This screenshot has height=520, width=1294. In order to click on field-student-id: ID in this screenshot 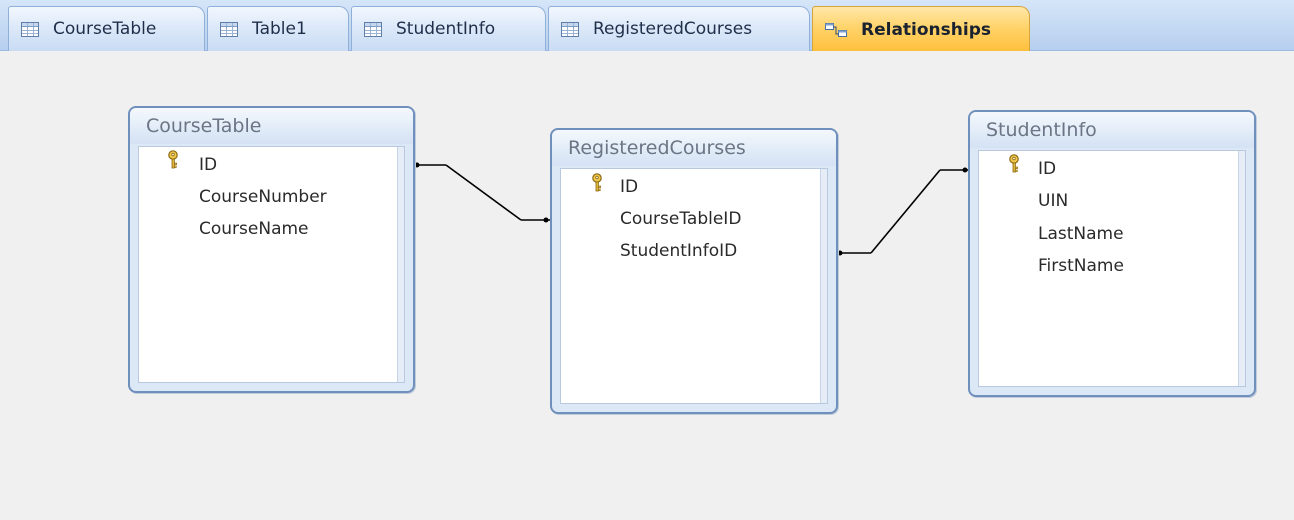, I will do `click(1047, 169)`.